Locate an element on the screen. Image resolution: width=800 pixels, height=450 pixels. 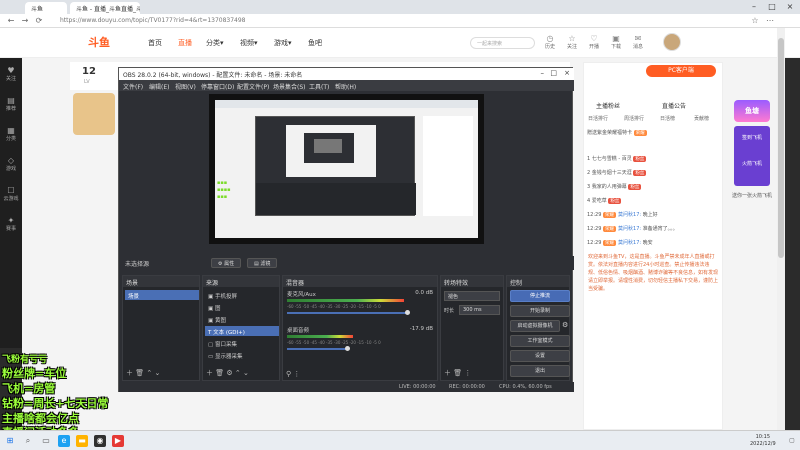
side-ad: 鱼塘 签到飞机 火箭飞机 送你一张火箭飞机 is located at coordinates (752, 160).